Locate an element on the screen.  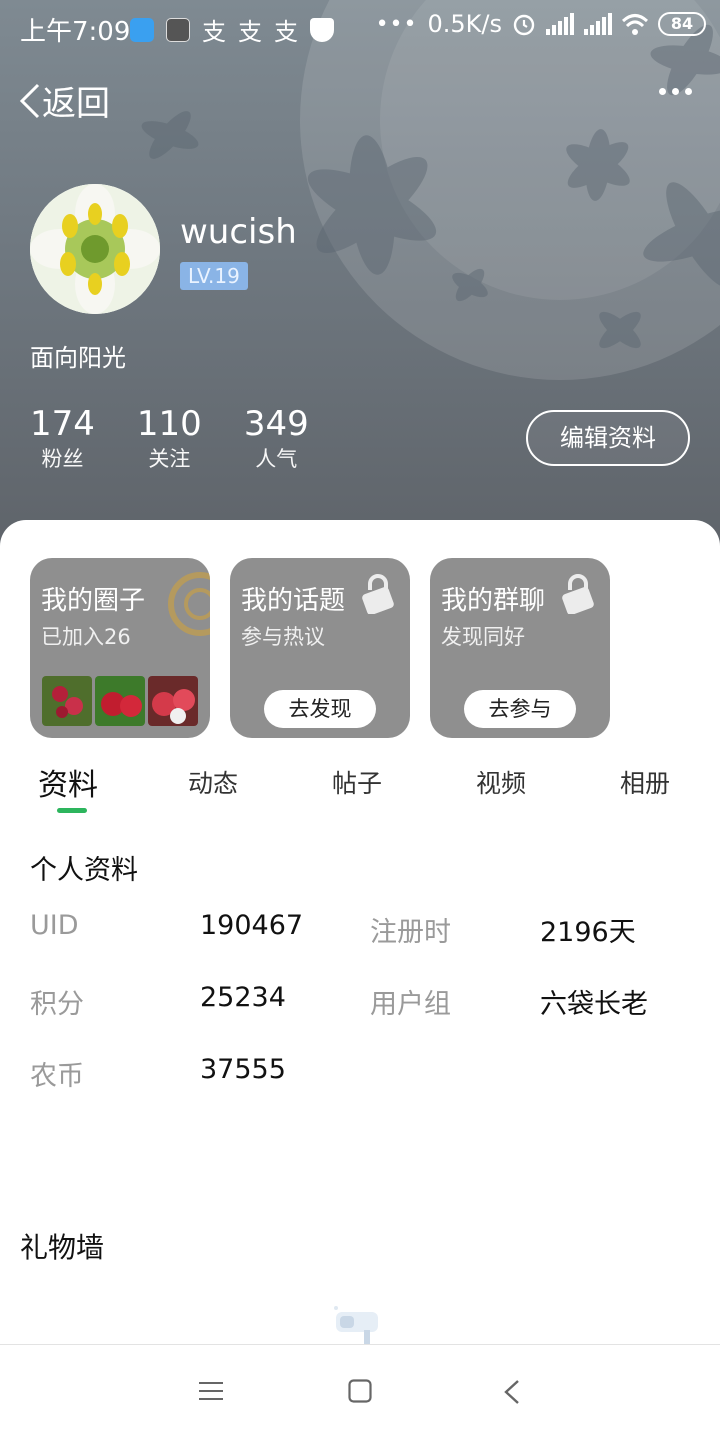
info-value: 2196天 is located at coordinates (588, 932).